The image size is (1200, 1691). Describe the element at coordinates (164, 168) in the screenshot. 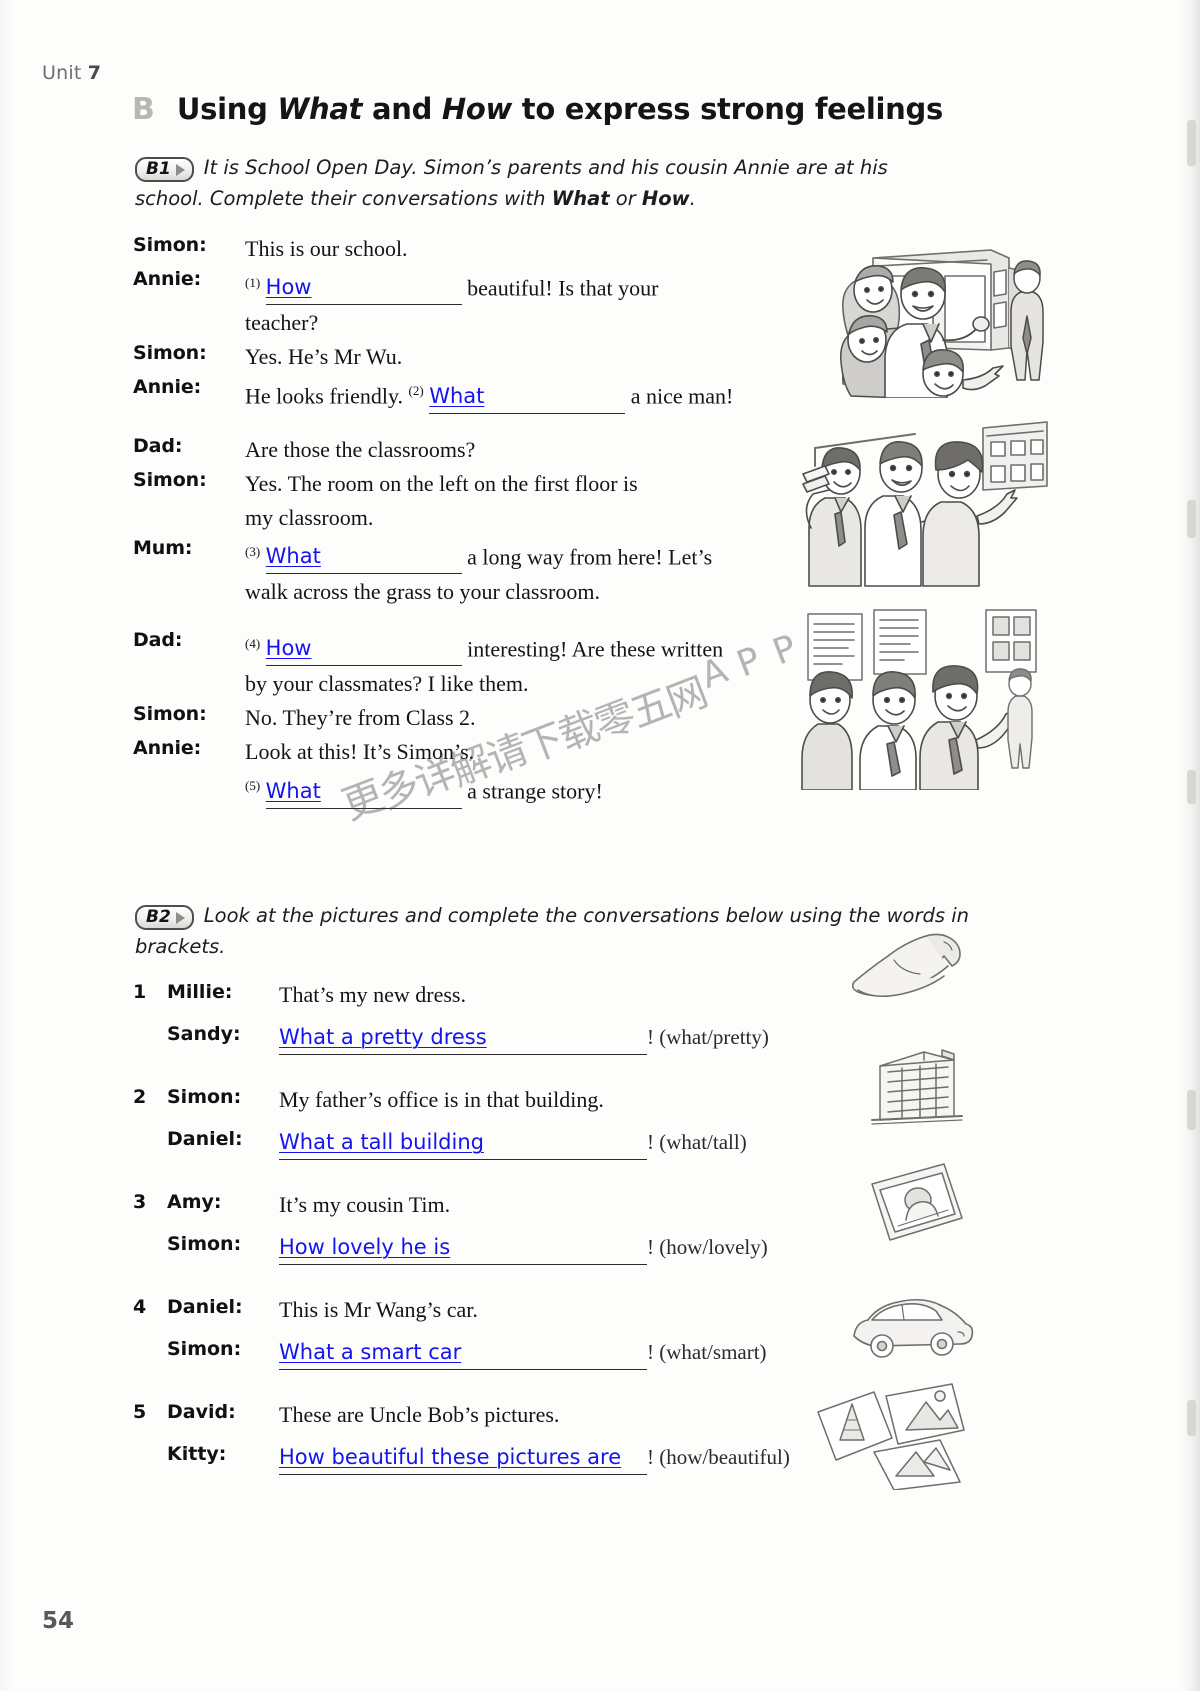

I see `b1-badge: B1` at that location.